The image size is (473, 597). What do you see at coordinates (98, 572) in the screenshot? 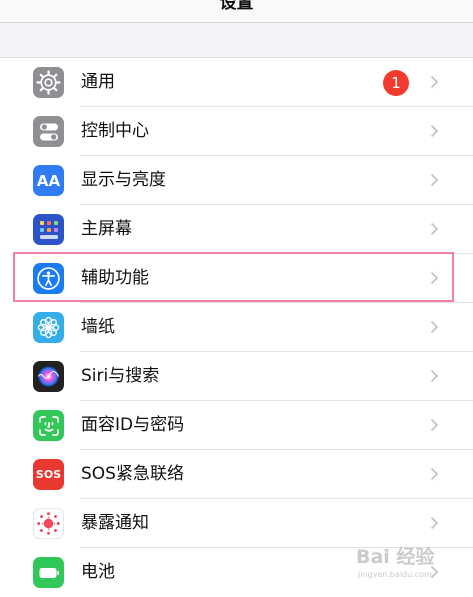
I see `settings-row-label: 电池` at bounding box center [98, 572].